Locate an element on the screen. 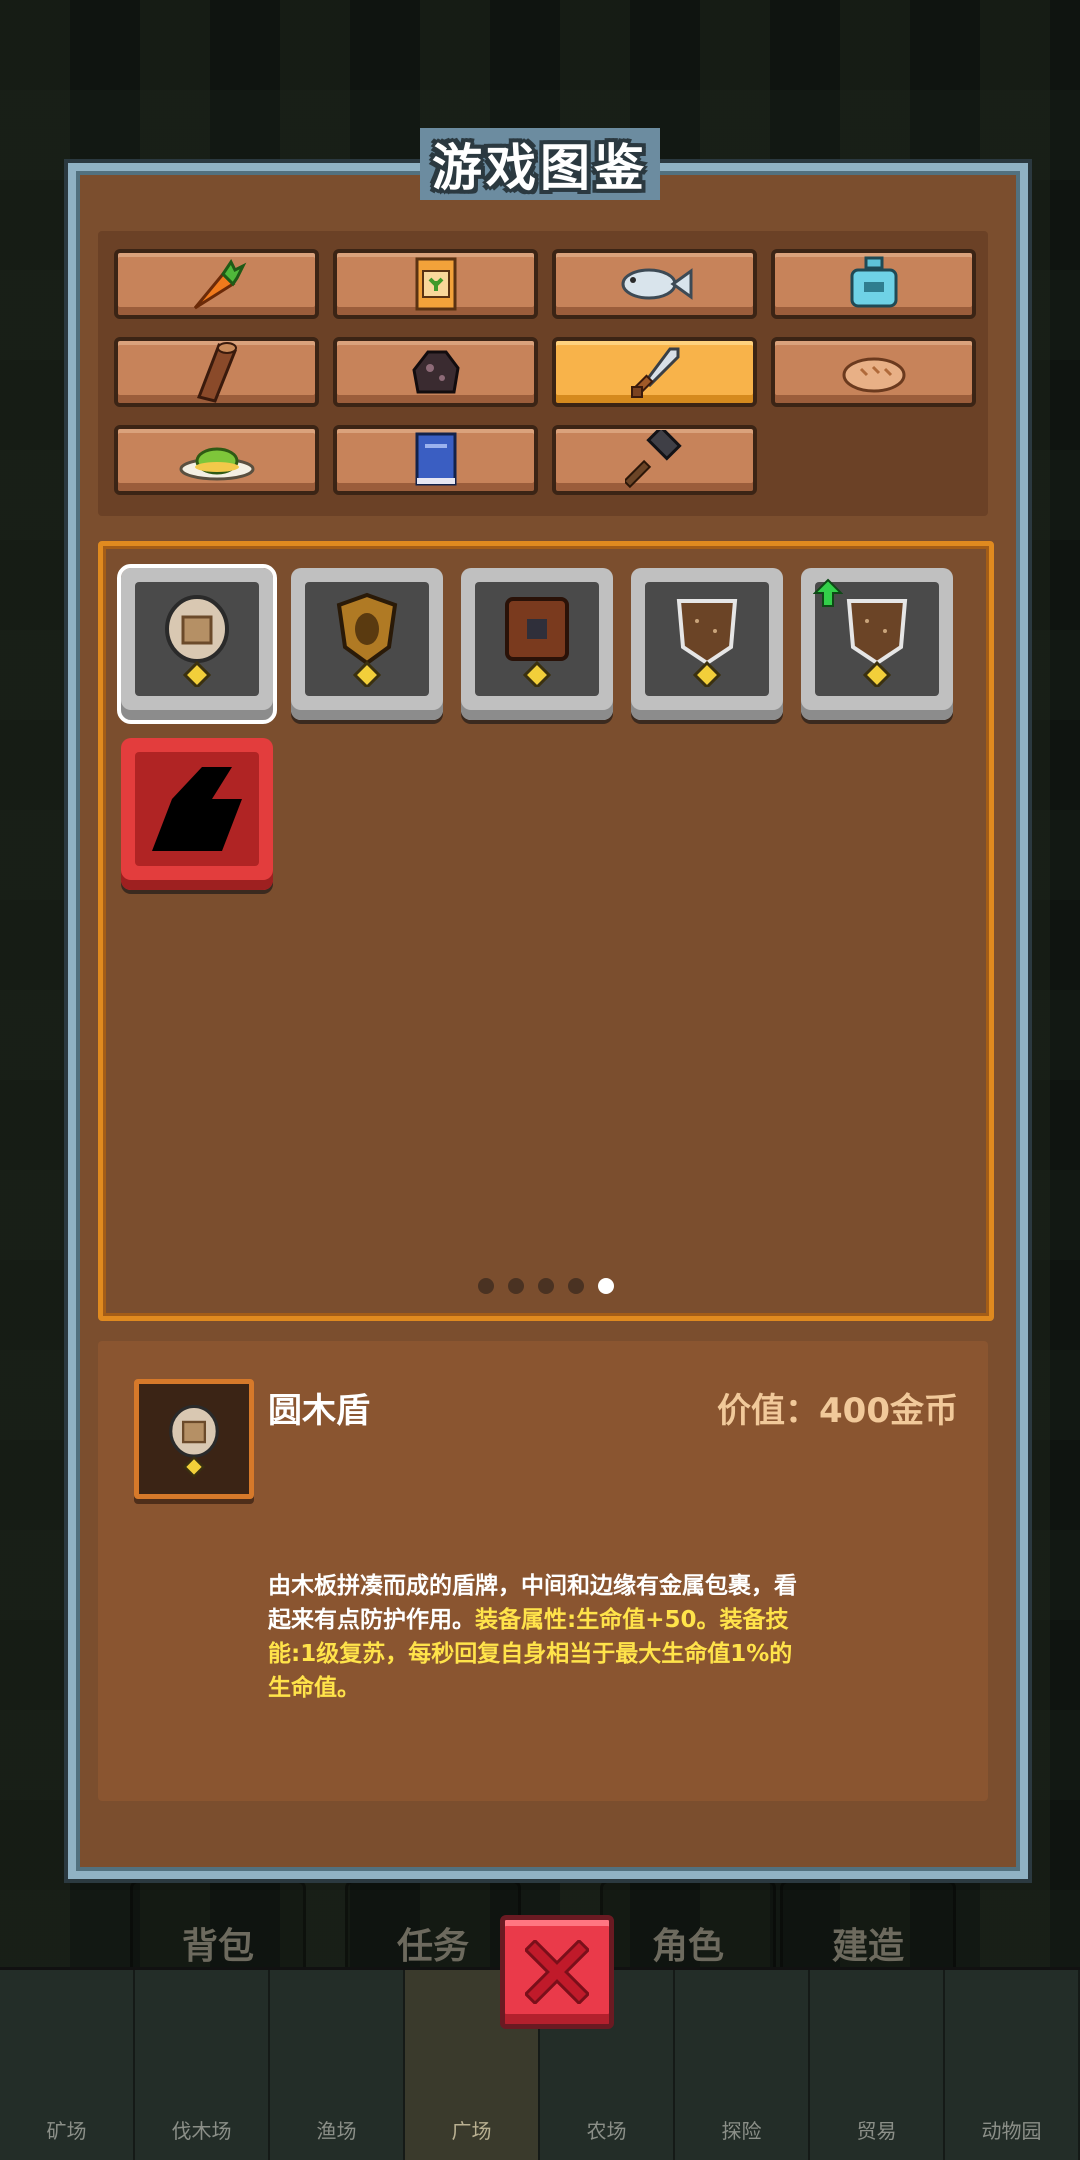 This screenshot has height=2160, width=1080. dish-icon is located at coordinates (216, 464).